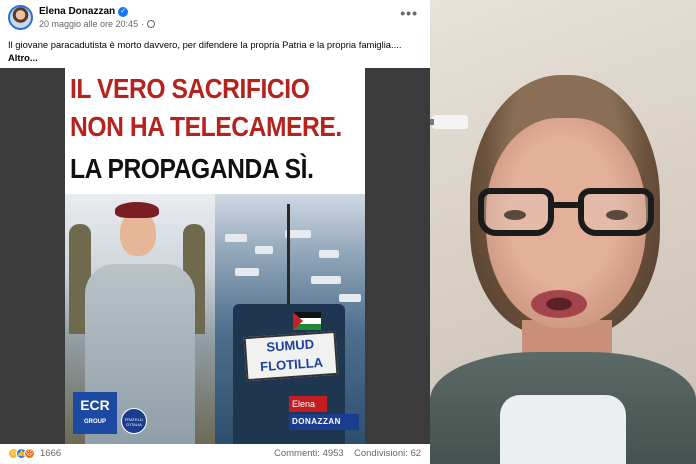 The image size is (696, 464). I want to click on ship-mast, so click(288, 256).